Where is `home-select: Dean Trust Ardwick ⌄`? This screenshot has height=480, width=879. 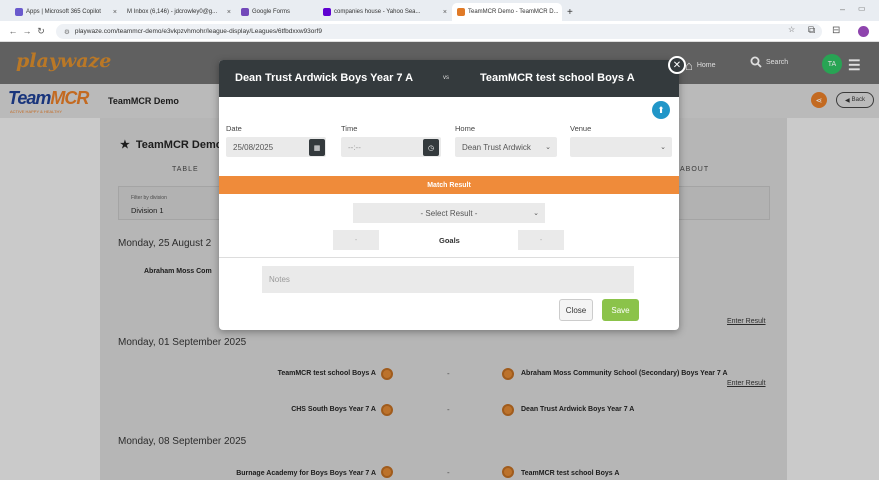 home-select: Dean Trust Ardwick ⌄ is located at coordinates (506, 147).